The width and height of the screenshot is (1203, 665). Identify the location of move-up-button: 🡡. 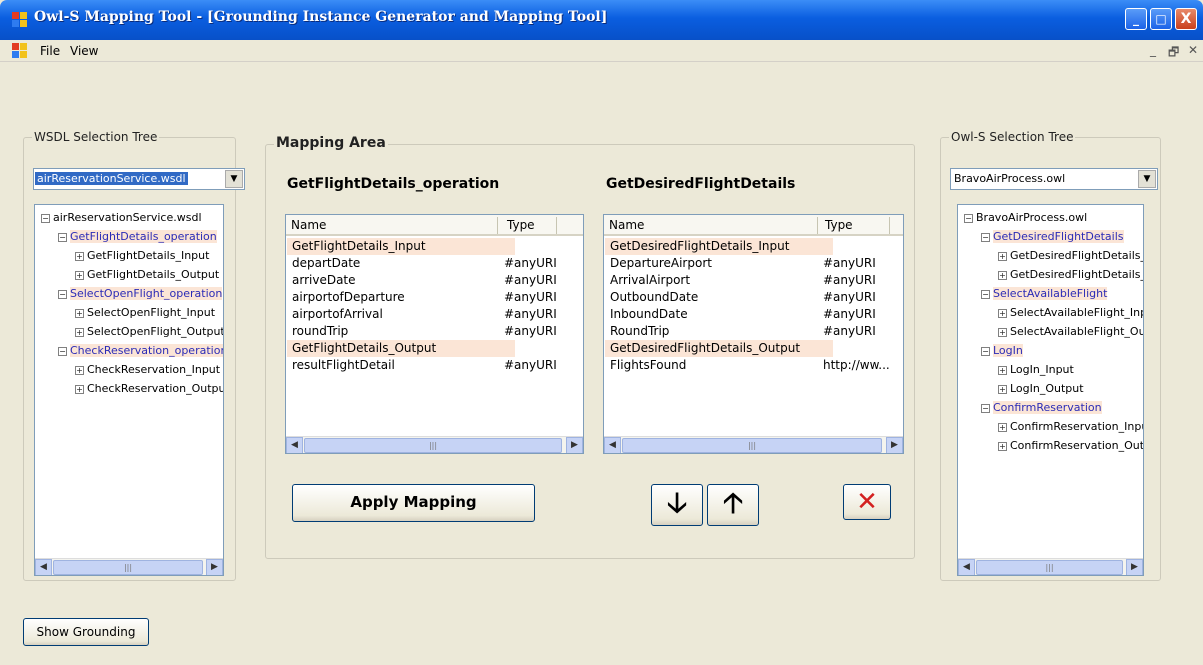
(733, 505).